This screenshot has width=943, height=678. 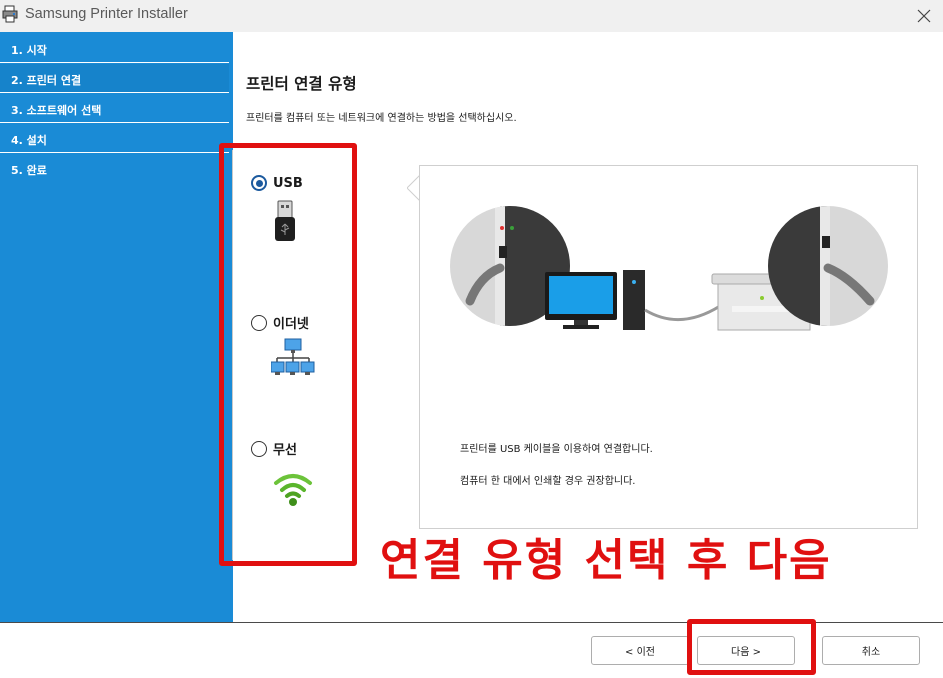 What do you see at coordinates (871, 650) in the screenshot?
I see `cancel-button: 취소` at bounding box center [871, 650].